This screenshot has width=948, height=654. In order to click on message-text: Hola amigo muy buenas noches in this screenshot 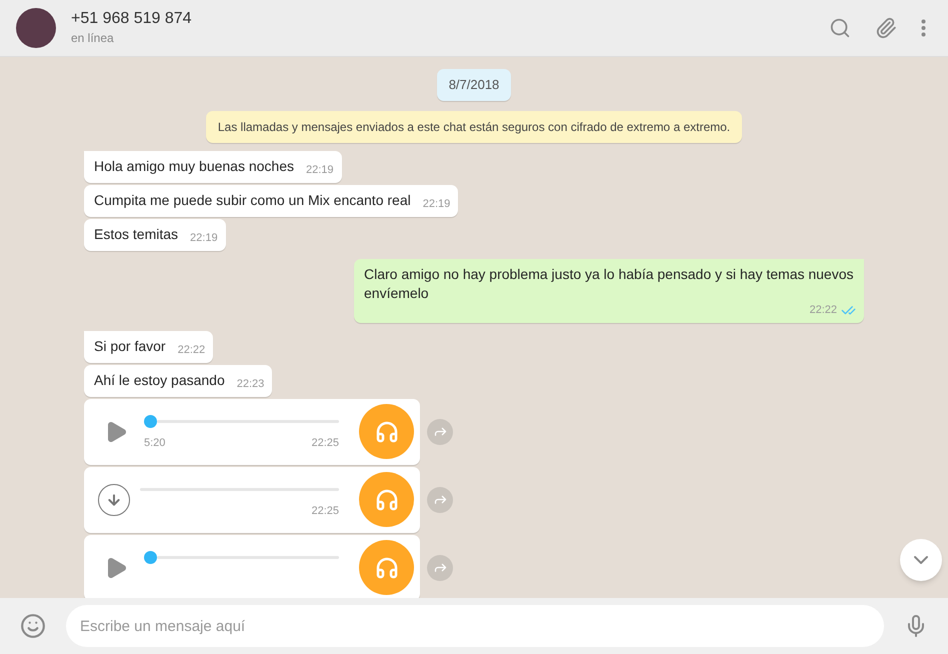, I will do `click(194, 166)`.